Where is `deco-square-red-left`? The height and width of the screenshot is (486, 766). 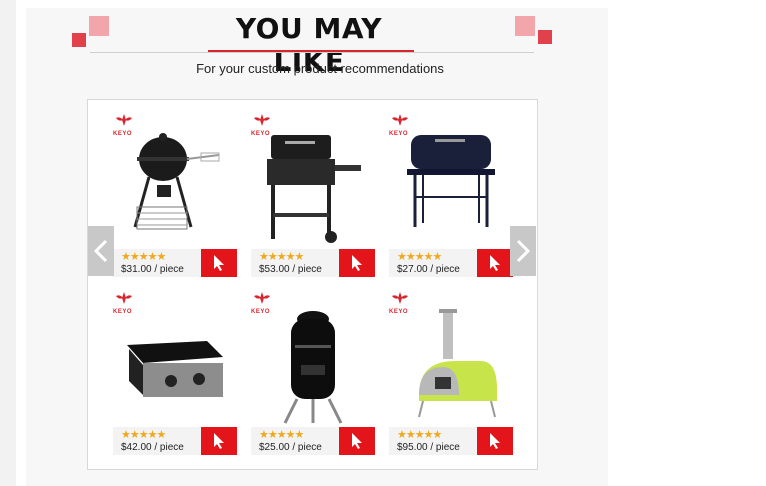
deco-square-red-left is located at coordinates (79, 40).